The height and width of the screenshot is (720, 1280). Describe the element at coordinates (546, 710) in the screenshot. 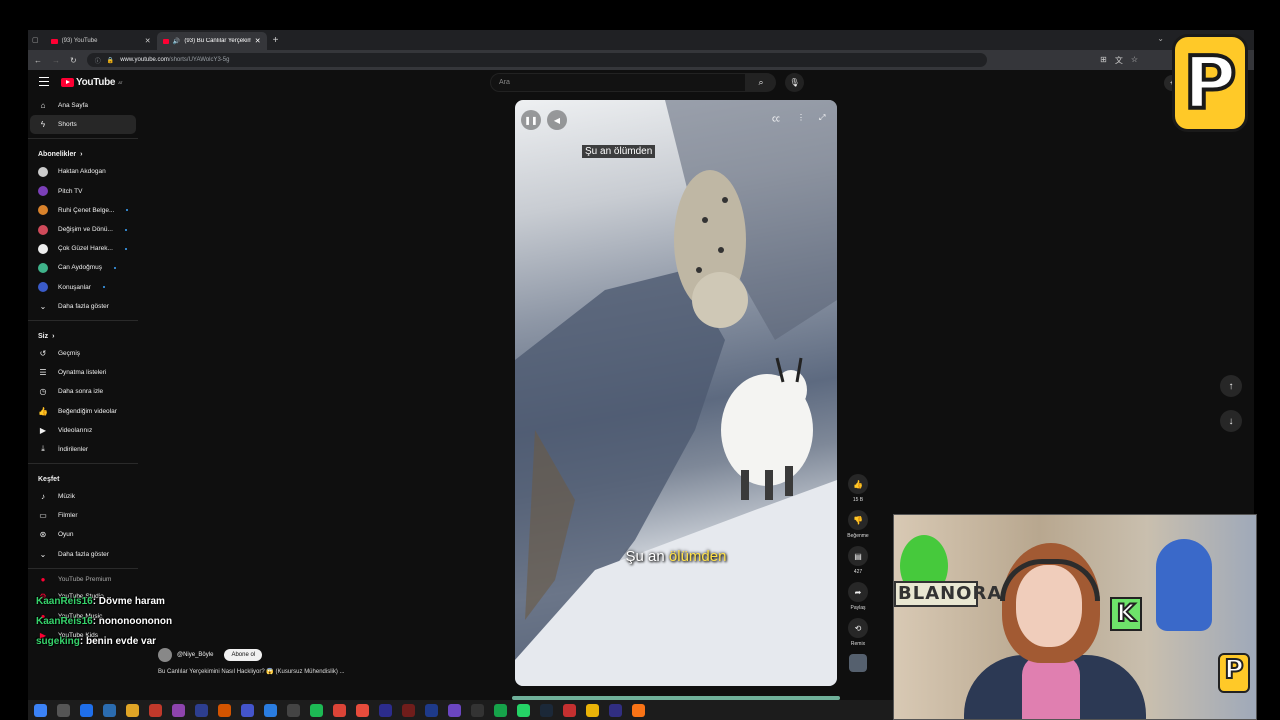

I see `steam-icon` at that location.